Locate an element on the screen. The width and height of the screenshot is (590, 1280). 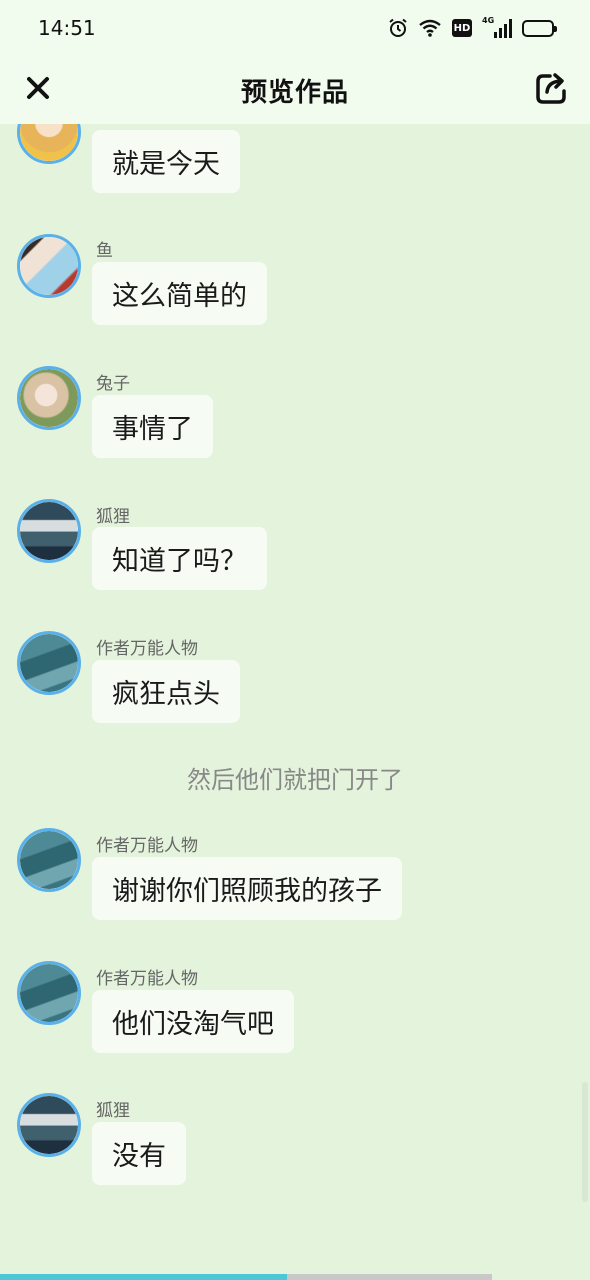
progress-fill is located at coordinates (143, 1277).